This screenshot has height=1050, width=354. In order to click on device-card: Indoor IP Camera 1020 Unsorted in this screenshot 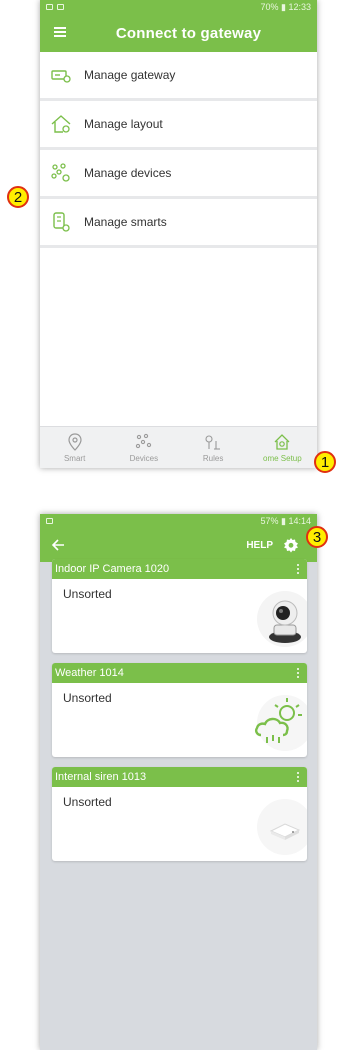, I will do `click(179, 606)`.